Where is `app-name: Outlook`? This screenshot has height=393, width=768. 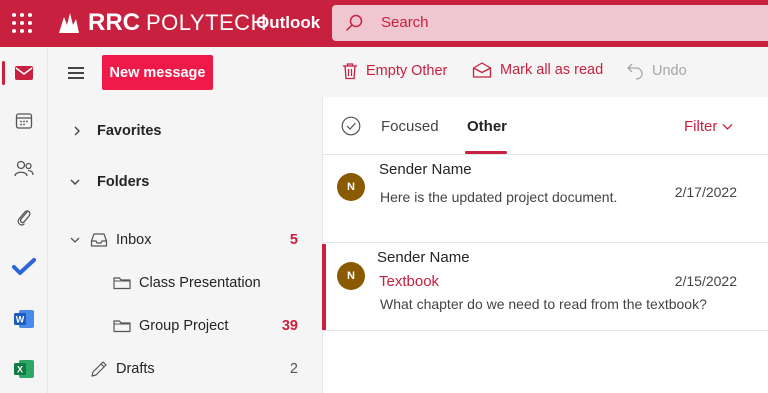
app-name: Outlook is located at coordinates (288, 23).